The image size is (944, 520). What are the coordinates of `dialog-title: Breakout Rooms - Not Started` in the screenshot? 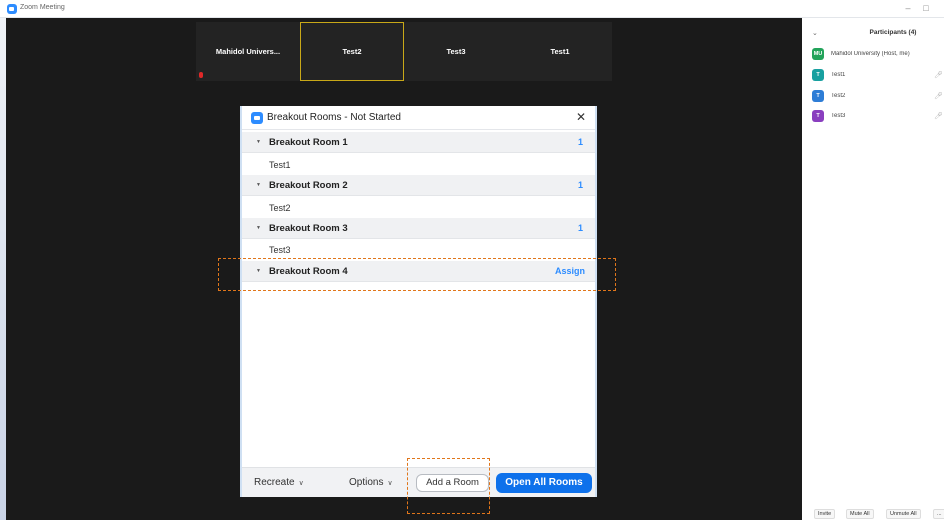 It's located at (334, 117).